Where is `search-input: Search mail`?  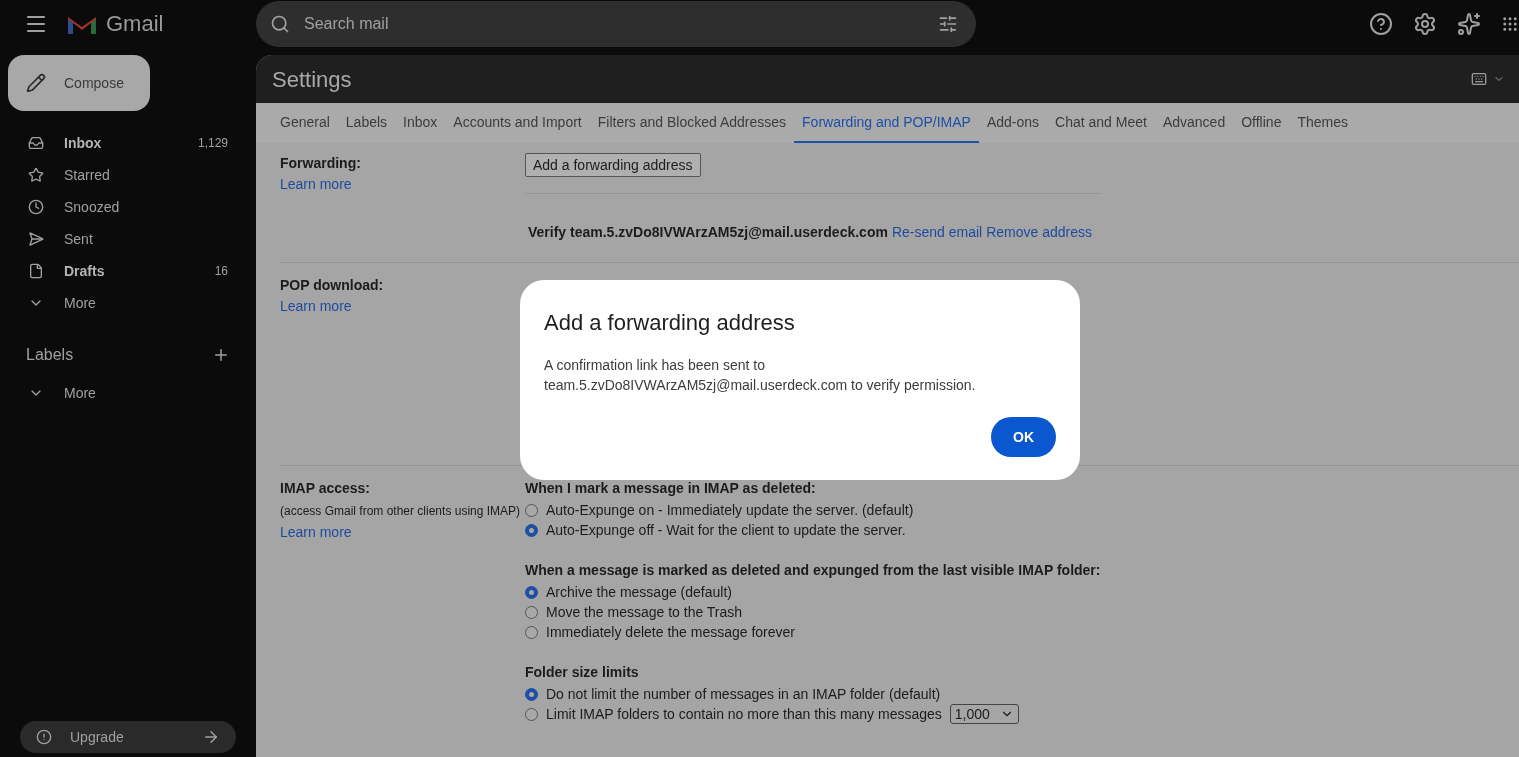 search-input: Search mail is located at coordinates (614, 23).